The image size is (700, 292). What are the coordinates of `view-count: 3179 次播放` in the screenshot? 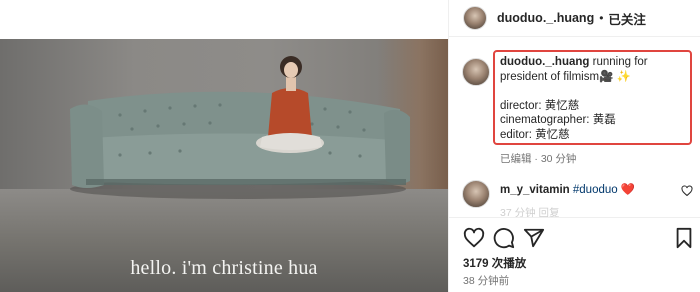 It's located at (495, 264).